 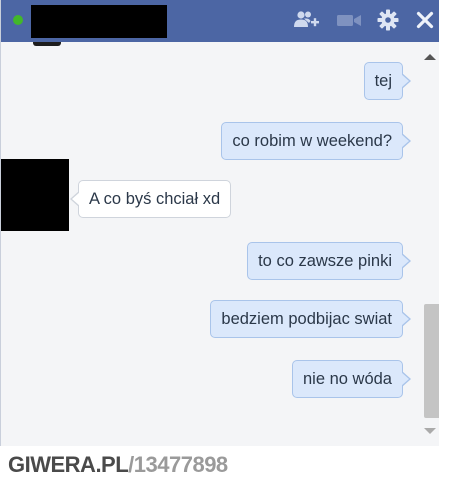 I want to click on scroll-down-arrow-icon, so click(x=430, y=431).